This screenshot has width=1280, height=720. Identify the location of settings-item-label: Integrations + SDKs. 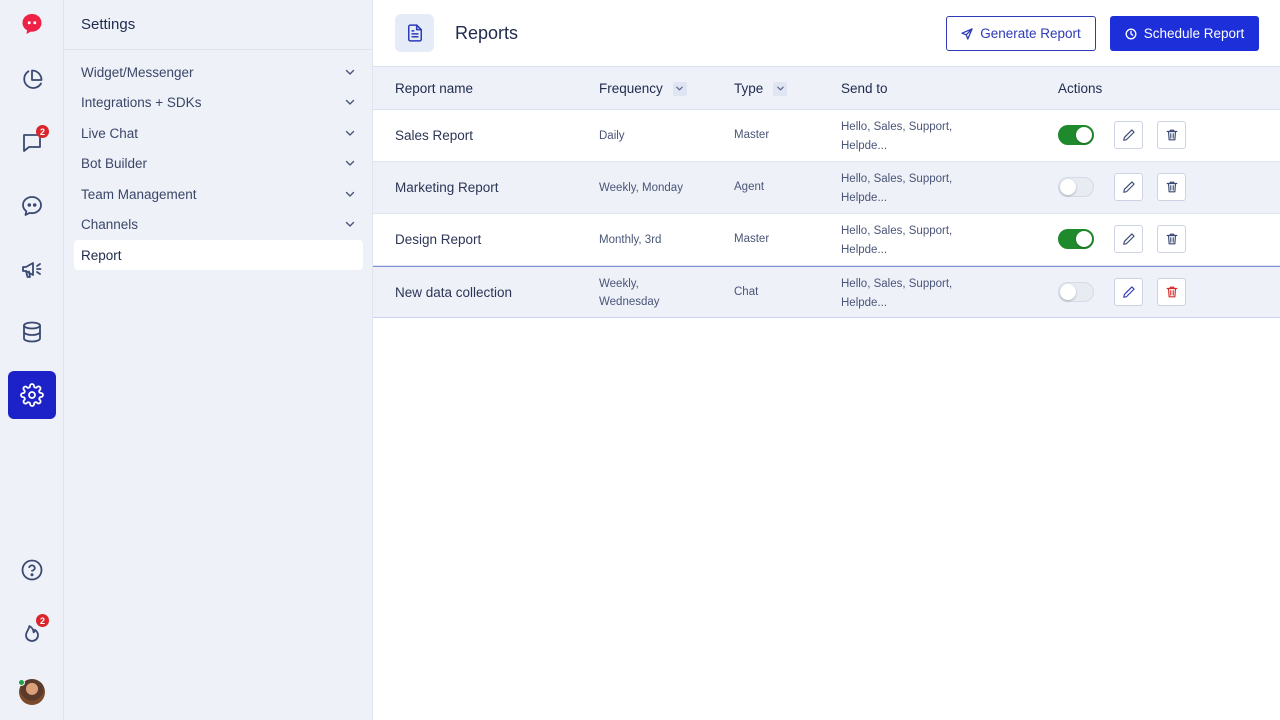
(141, 102).